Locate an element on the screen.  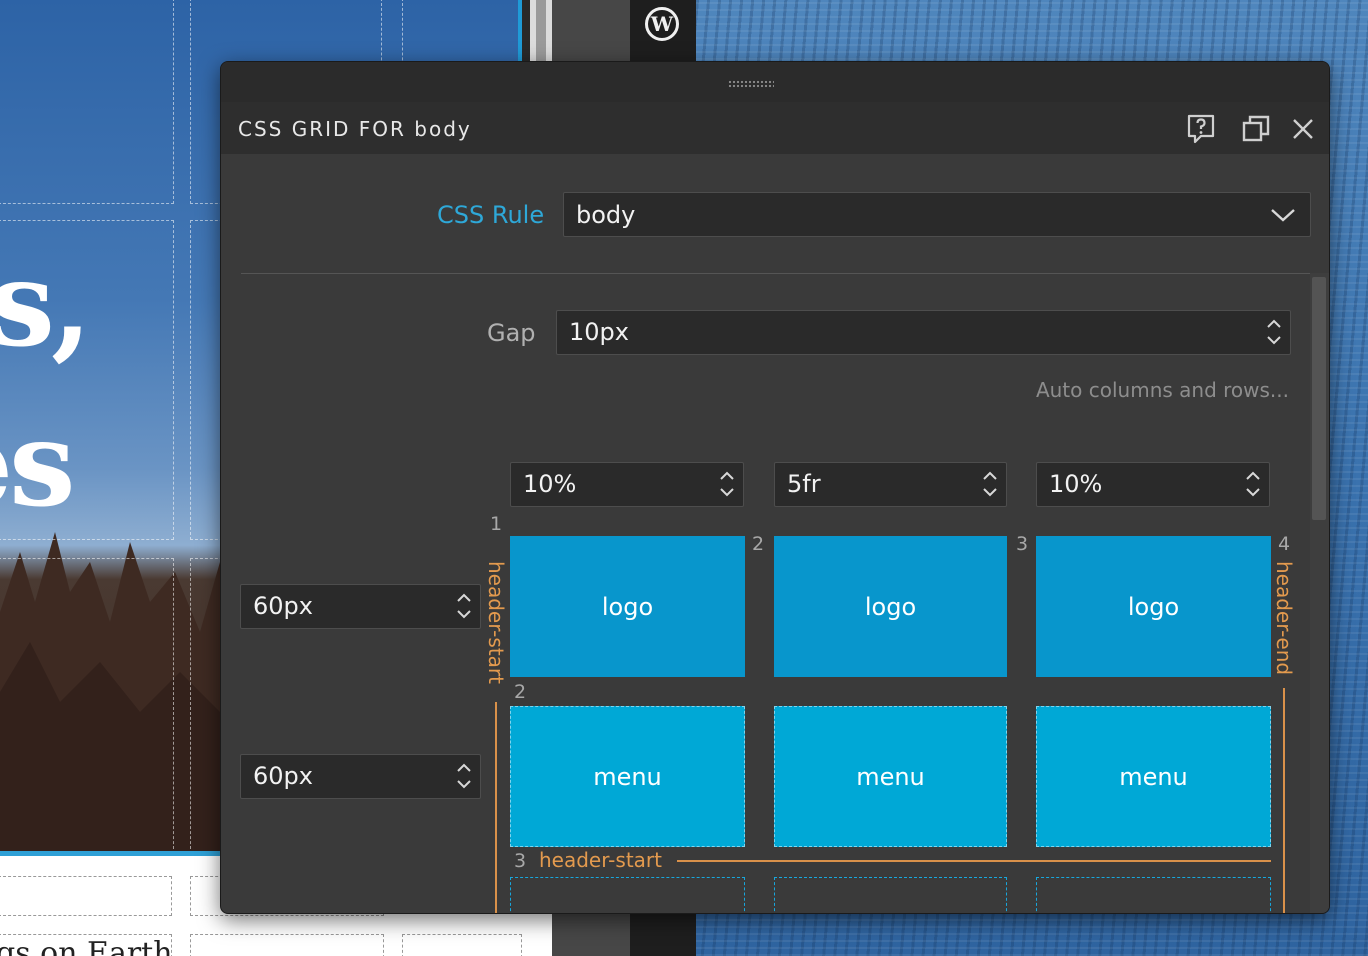
grid-cell-logo-2: logo is located at coordinates (890, 606).